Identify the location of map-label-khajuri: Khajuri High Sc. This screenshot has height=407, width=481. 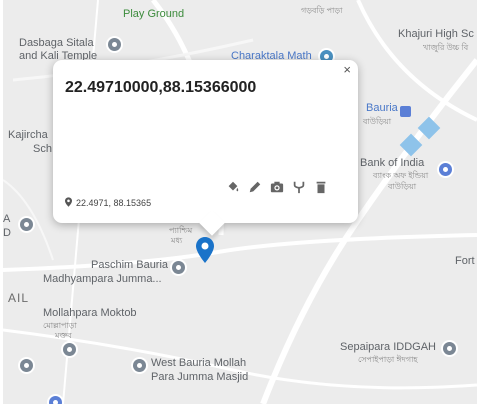
(436, 34).